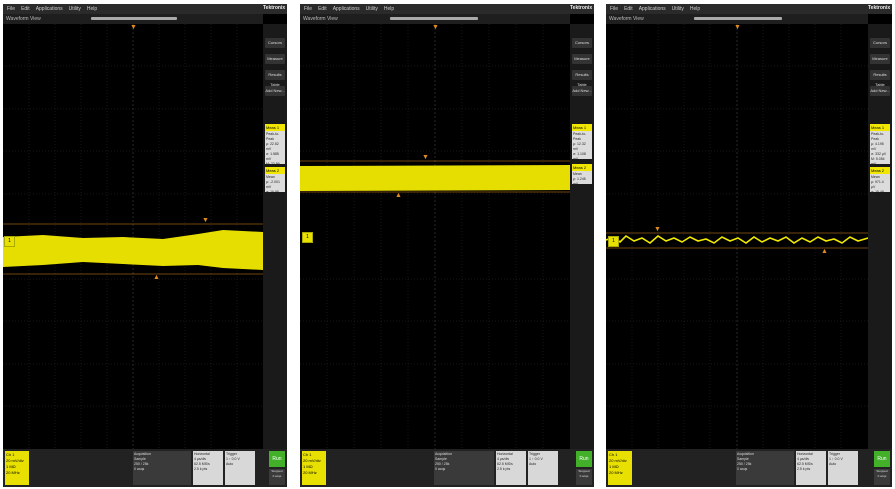 The height and width of the screenshot is (489, 895). What do you see at coordinates (880, 186) in the screenshot?
I see `meas2-box: Mean μ: 971.4 μV σ: 15.49 μV` at bounding box center [880, 186].